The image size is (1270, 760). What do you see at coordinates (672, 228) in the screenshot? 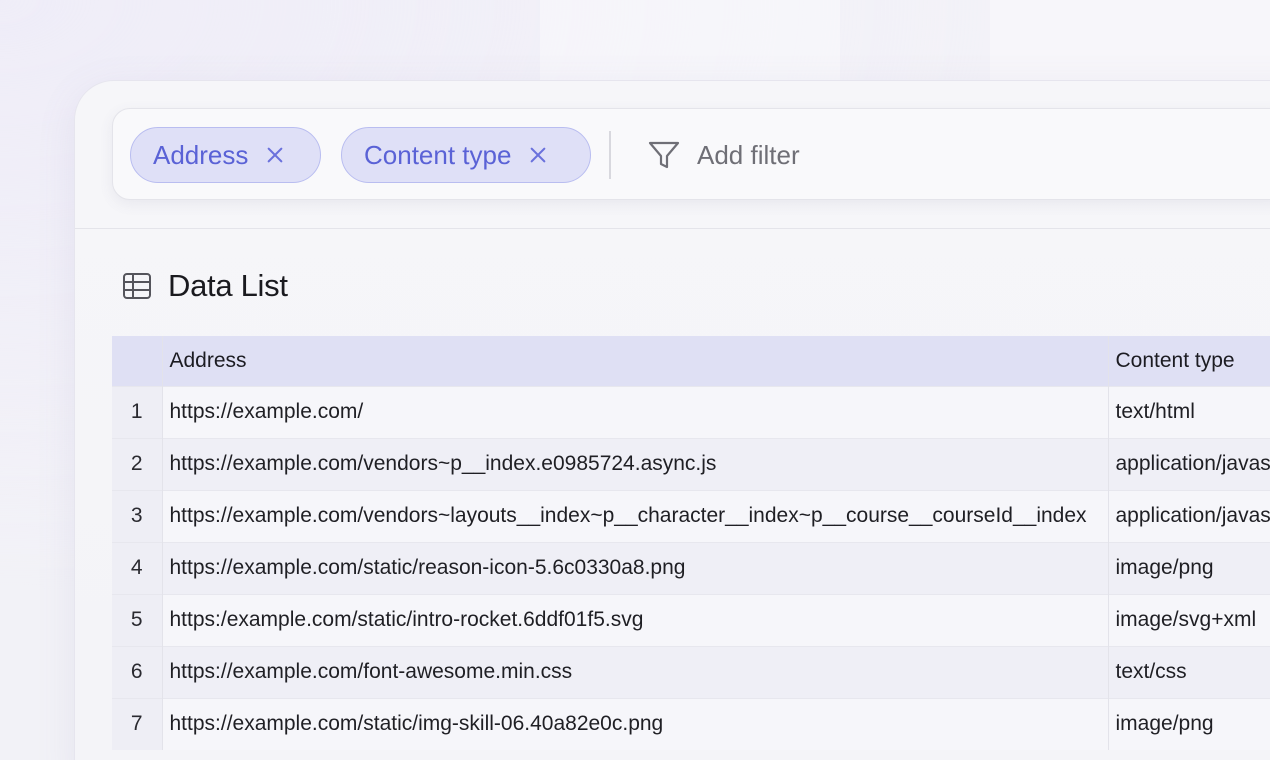
I see `section-divider` at bounding box center [672, 228].